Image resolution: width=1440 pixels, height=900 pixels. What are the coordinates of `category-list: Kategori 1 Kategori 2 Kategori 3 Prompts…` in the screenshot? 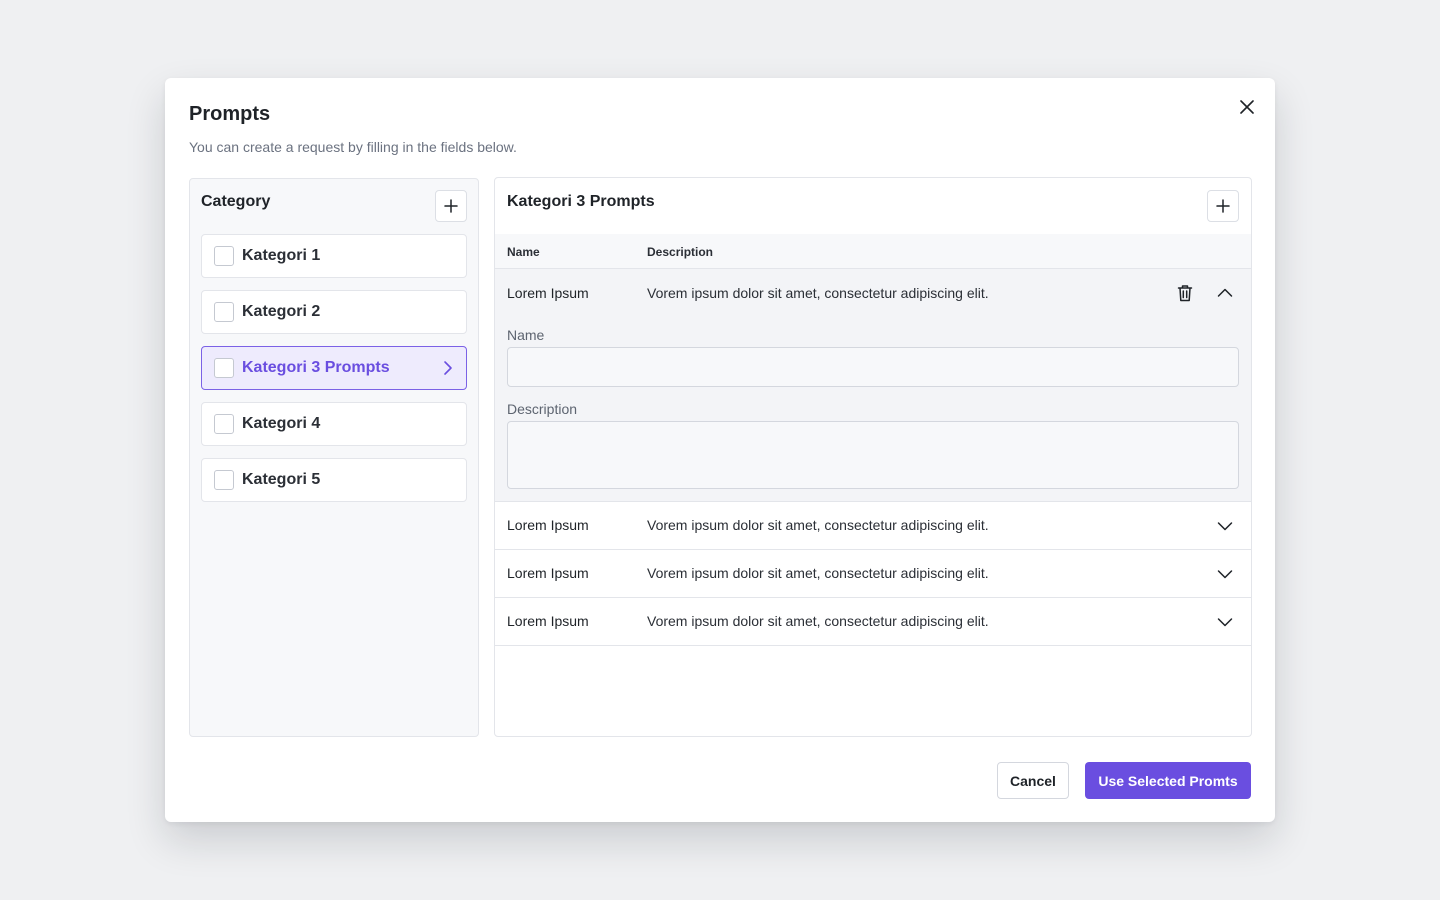 It's located at (334, 374).